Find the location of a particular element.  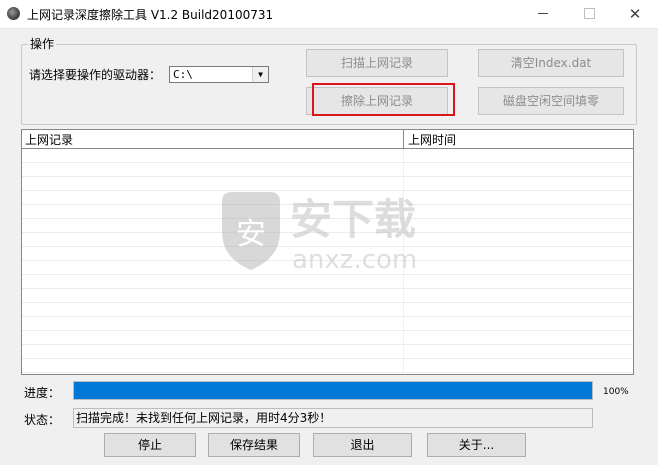

maximize-icon is located at coordinates (589, 14).